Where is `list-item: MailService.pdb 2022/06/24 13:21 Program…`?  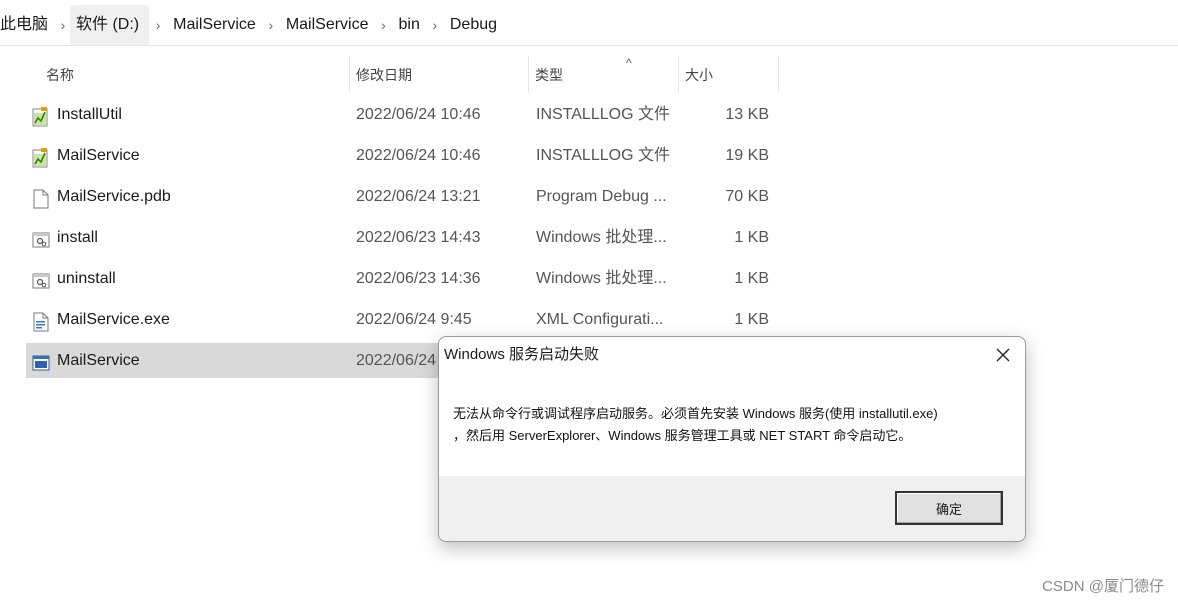 list-item: MailService.pdb 2022/06/24 13:21 Program… is located at coordinates (406, 196).